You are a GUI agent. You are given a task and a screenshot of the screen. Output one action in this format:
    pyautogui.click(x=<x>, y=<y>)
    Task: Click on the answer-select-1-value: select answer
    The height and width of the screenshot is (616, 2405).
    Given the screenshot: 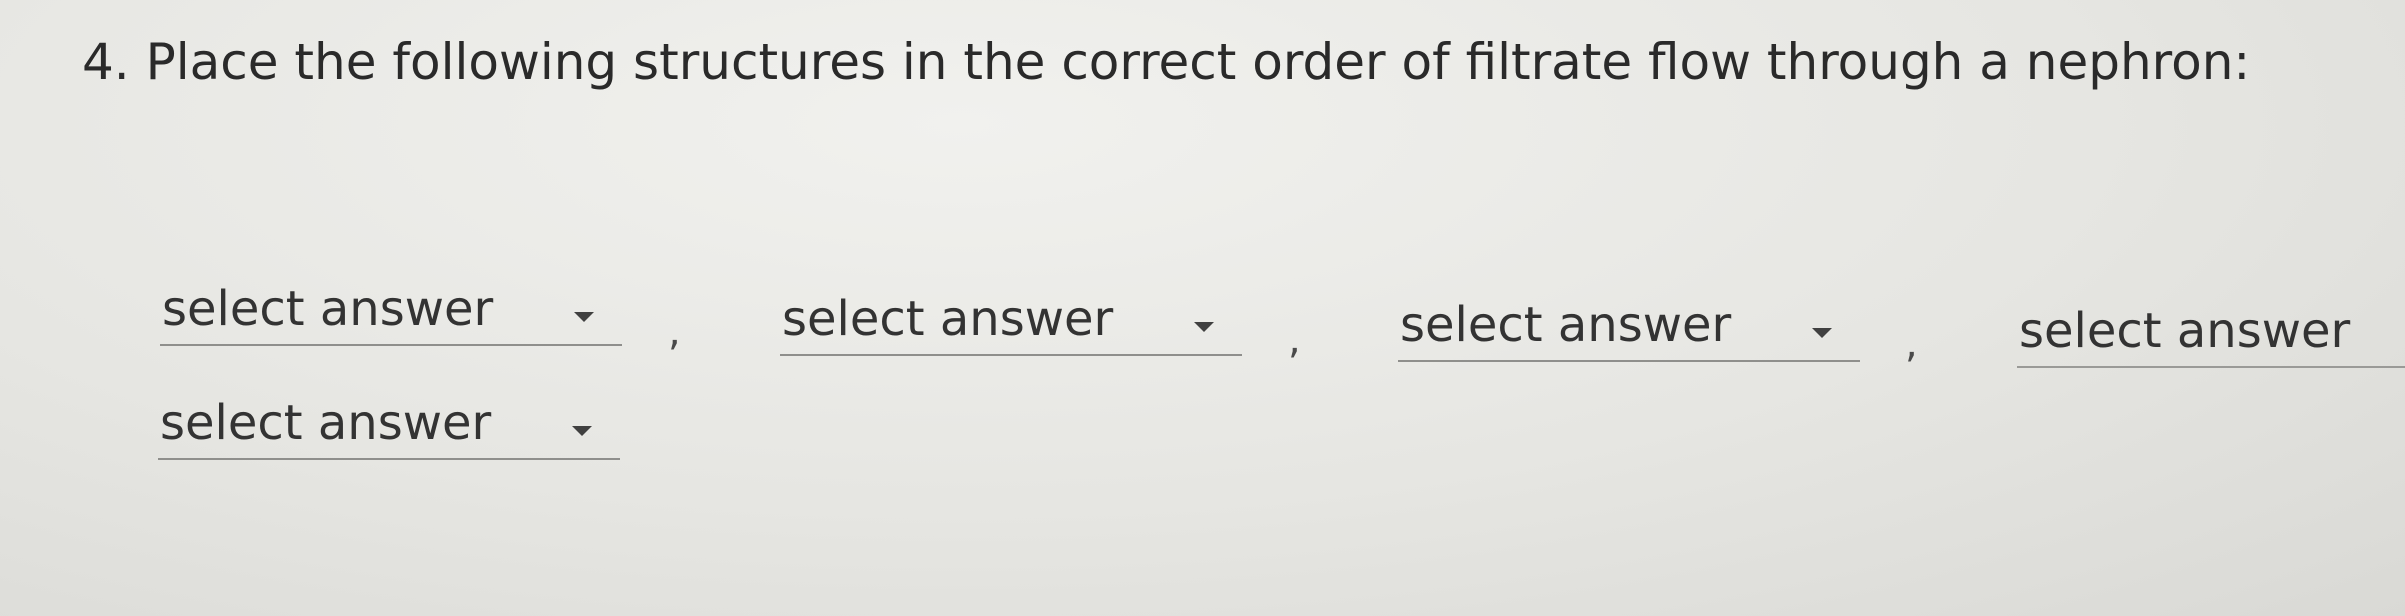 What is the action you would take?
    pyautogui.click(x=328, y=309)
    